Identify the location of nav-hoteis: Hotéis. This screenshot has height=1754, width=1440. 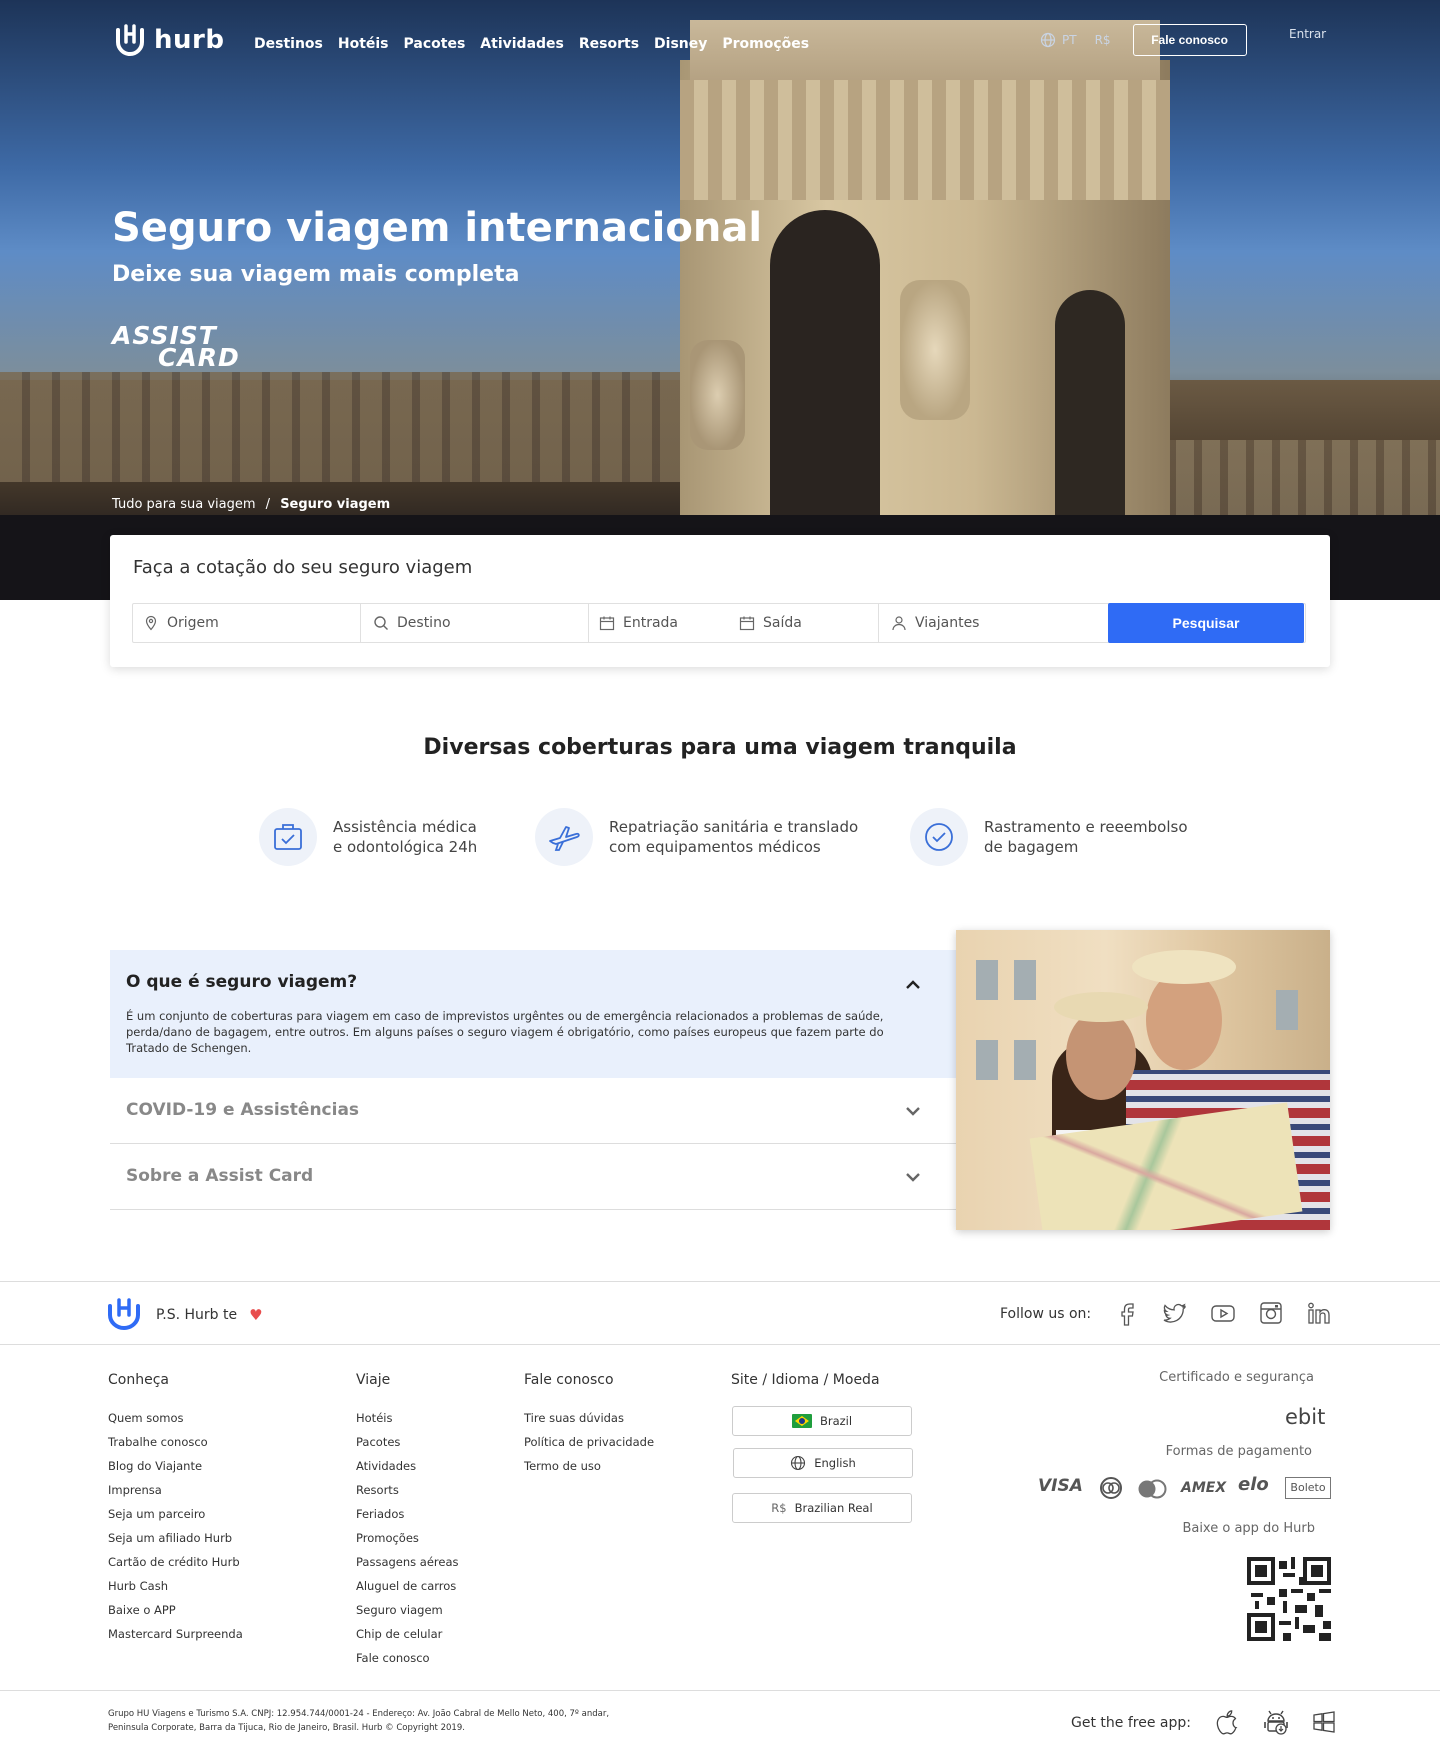
(363, 44).